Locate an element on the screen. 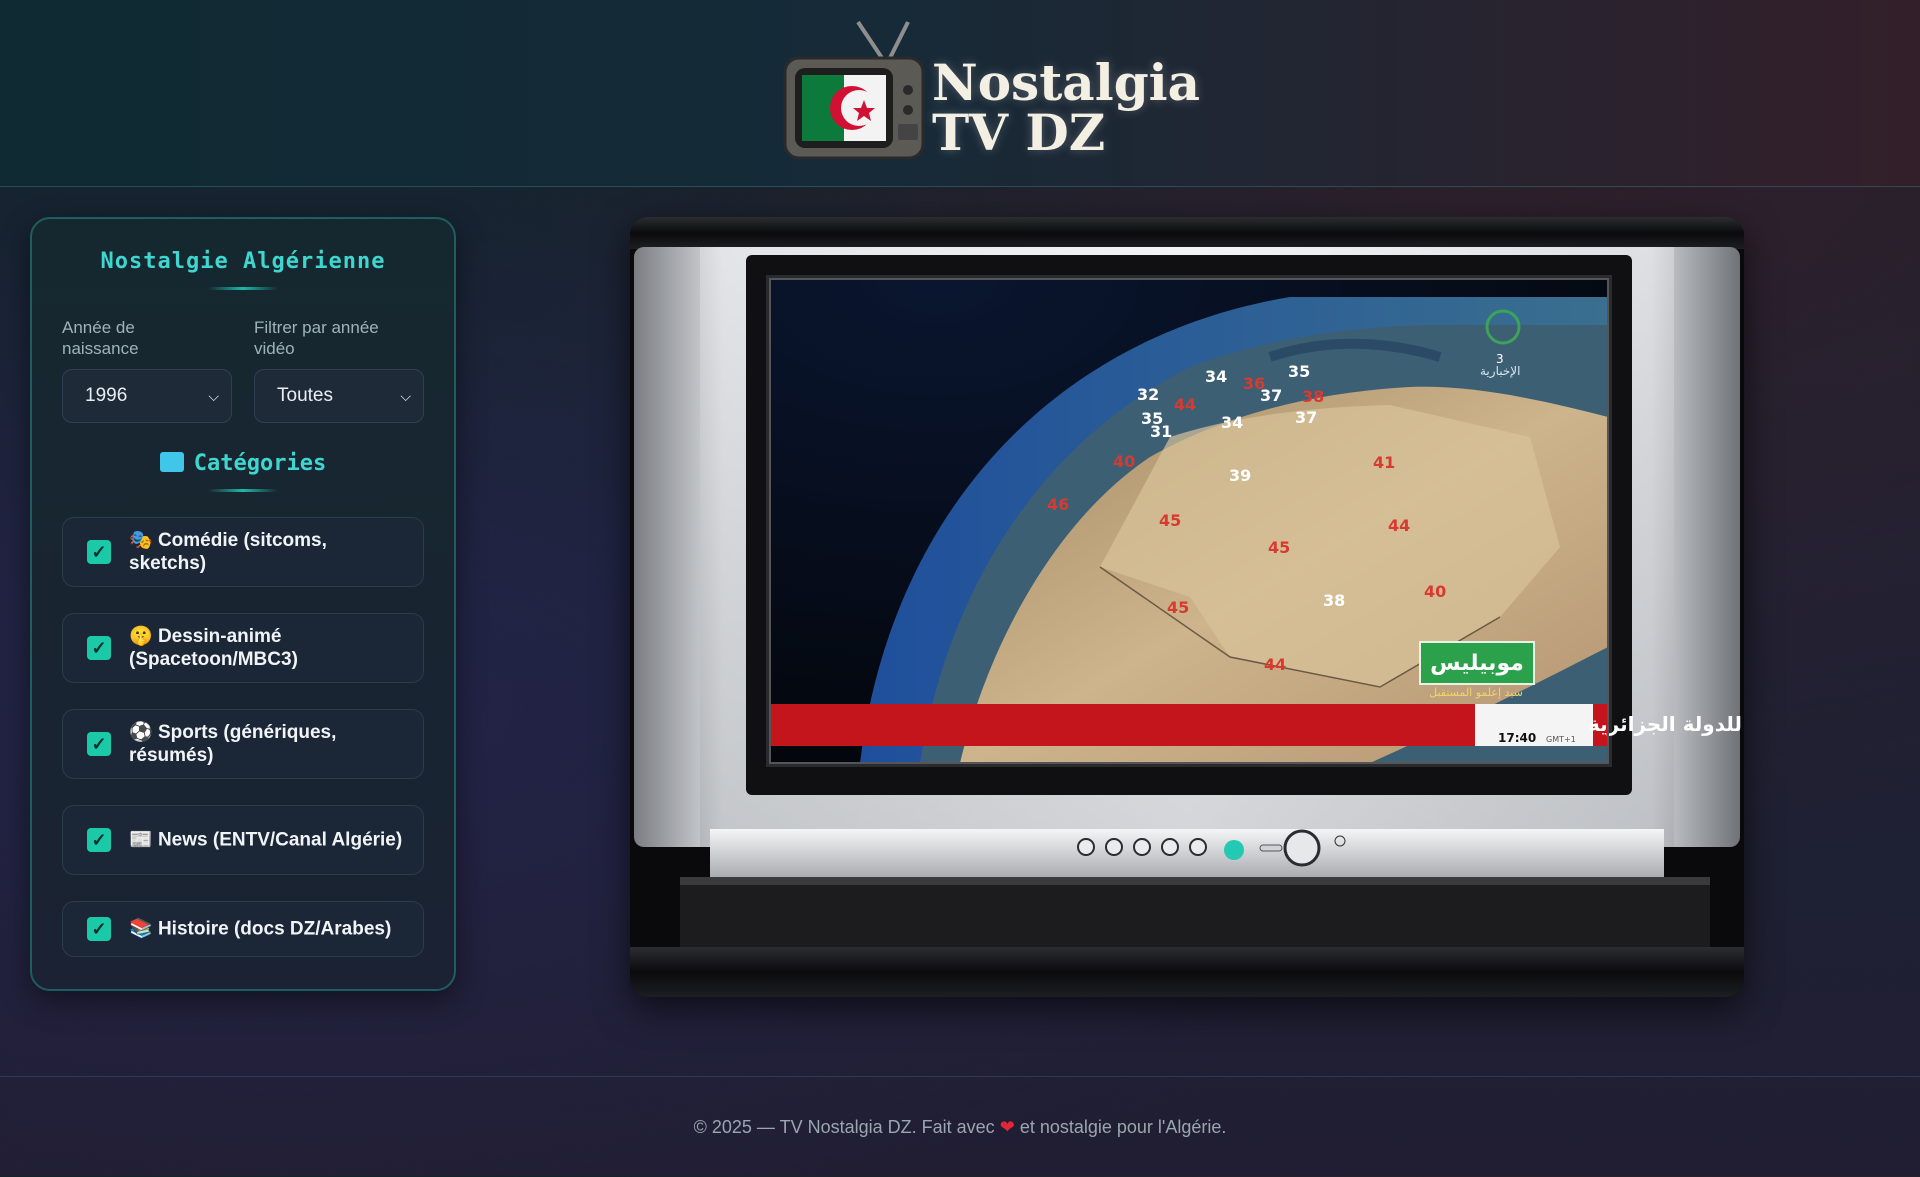 The image size is (1920, 1177). heart-icon: ❤ is located at coordinates (1007, 1127).